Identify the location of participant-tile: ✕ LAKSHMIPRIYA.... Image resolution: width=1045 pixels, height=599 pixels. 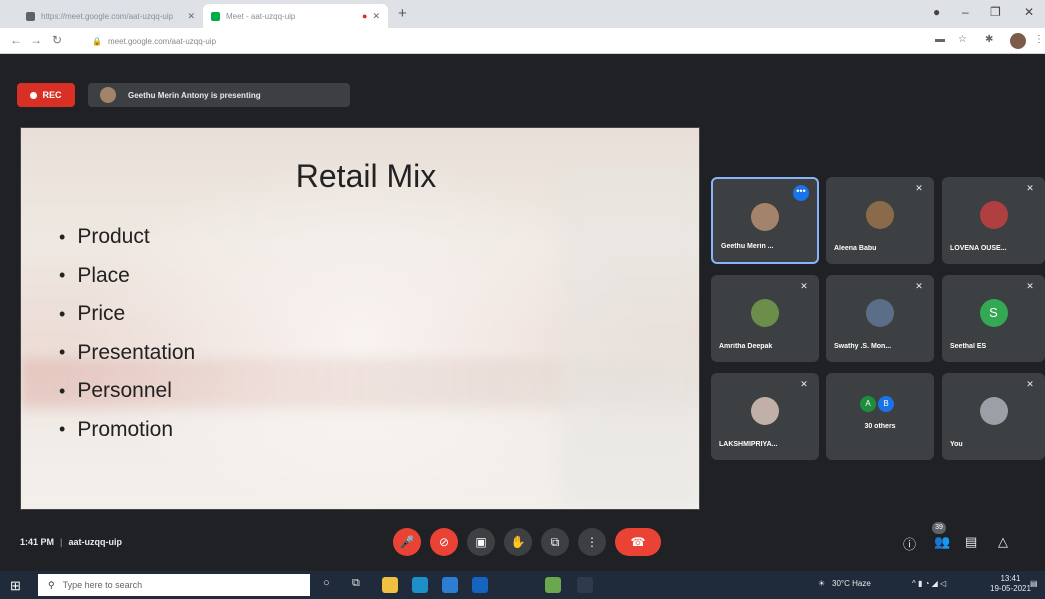
(765, 416).